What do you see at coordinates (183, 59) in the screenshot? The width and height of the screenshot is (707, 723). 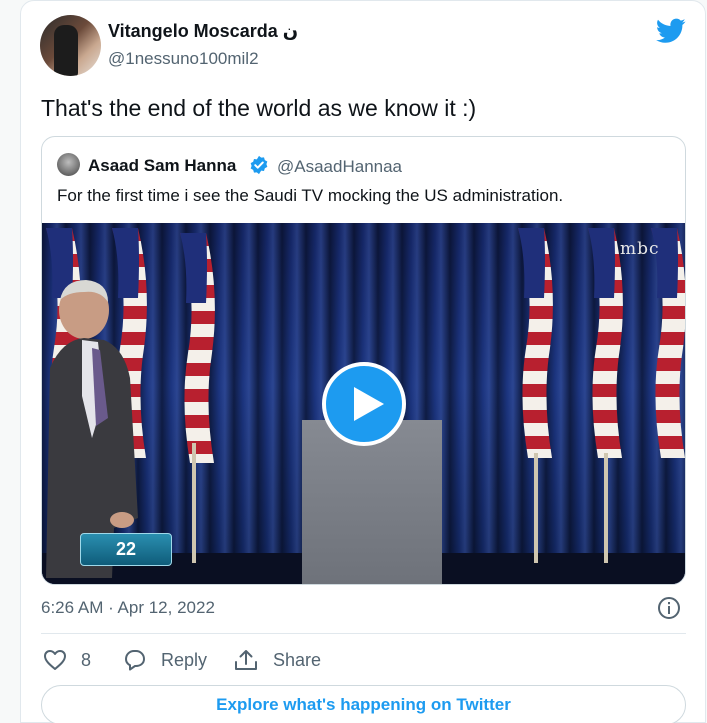 I see `author-username: @1nessuno100mil2` at bounding box center [183, 59].